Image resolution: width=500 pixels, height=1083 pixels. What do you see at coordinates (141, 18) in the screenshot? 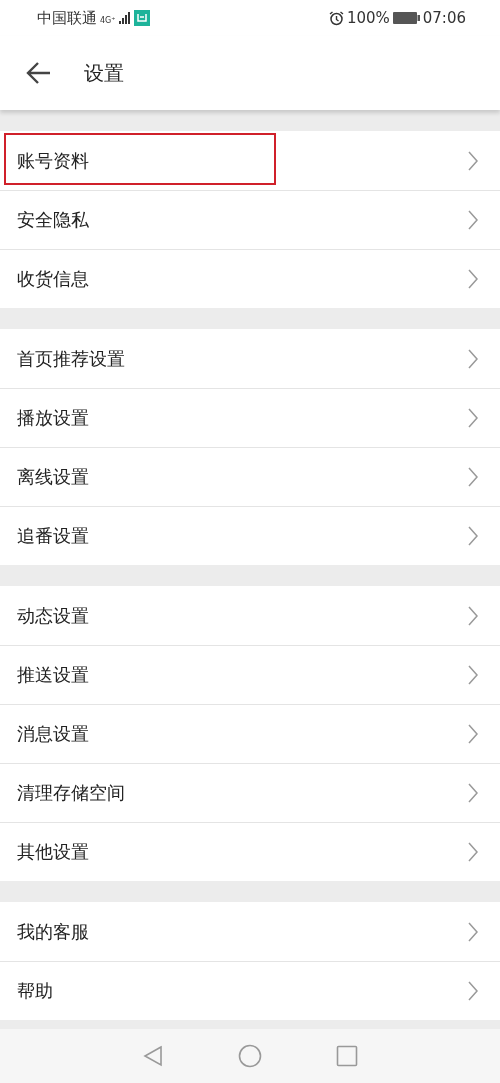
I see `app-icon` at bounding box center [141, 18].